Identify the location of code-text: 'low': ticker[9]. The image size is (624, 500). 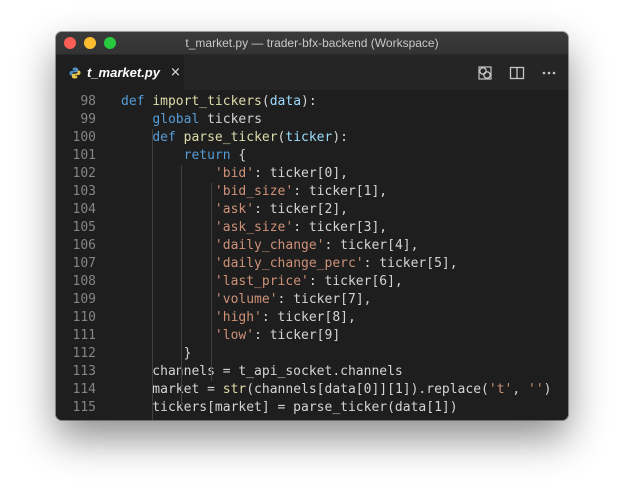
(230, 336).